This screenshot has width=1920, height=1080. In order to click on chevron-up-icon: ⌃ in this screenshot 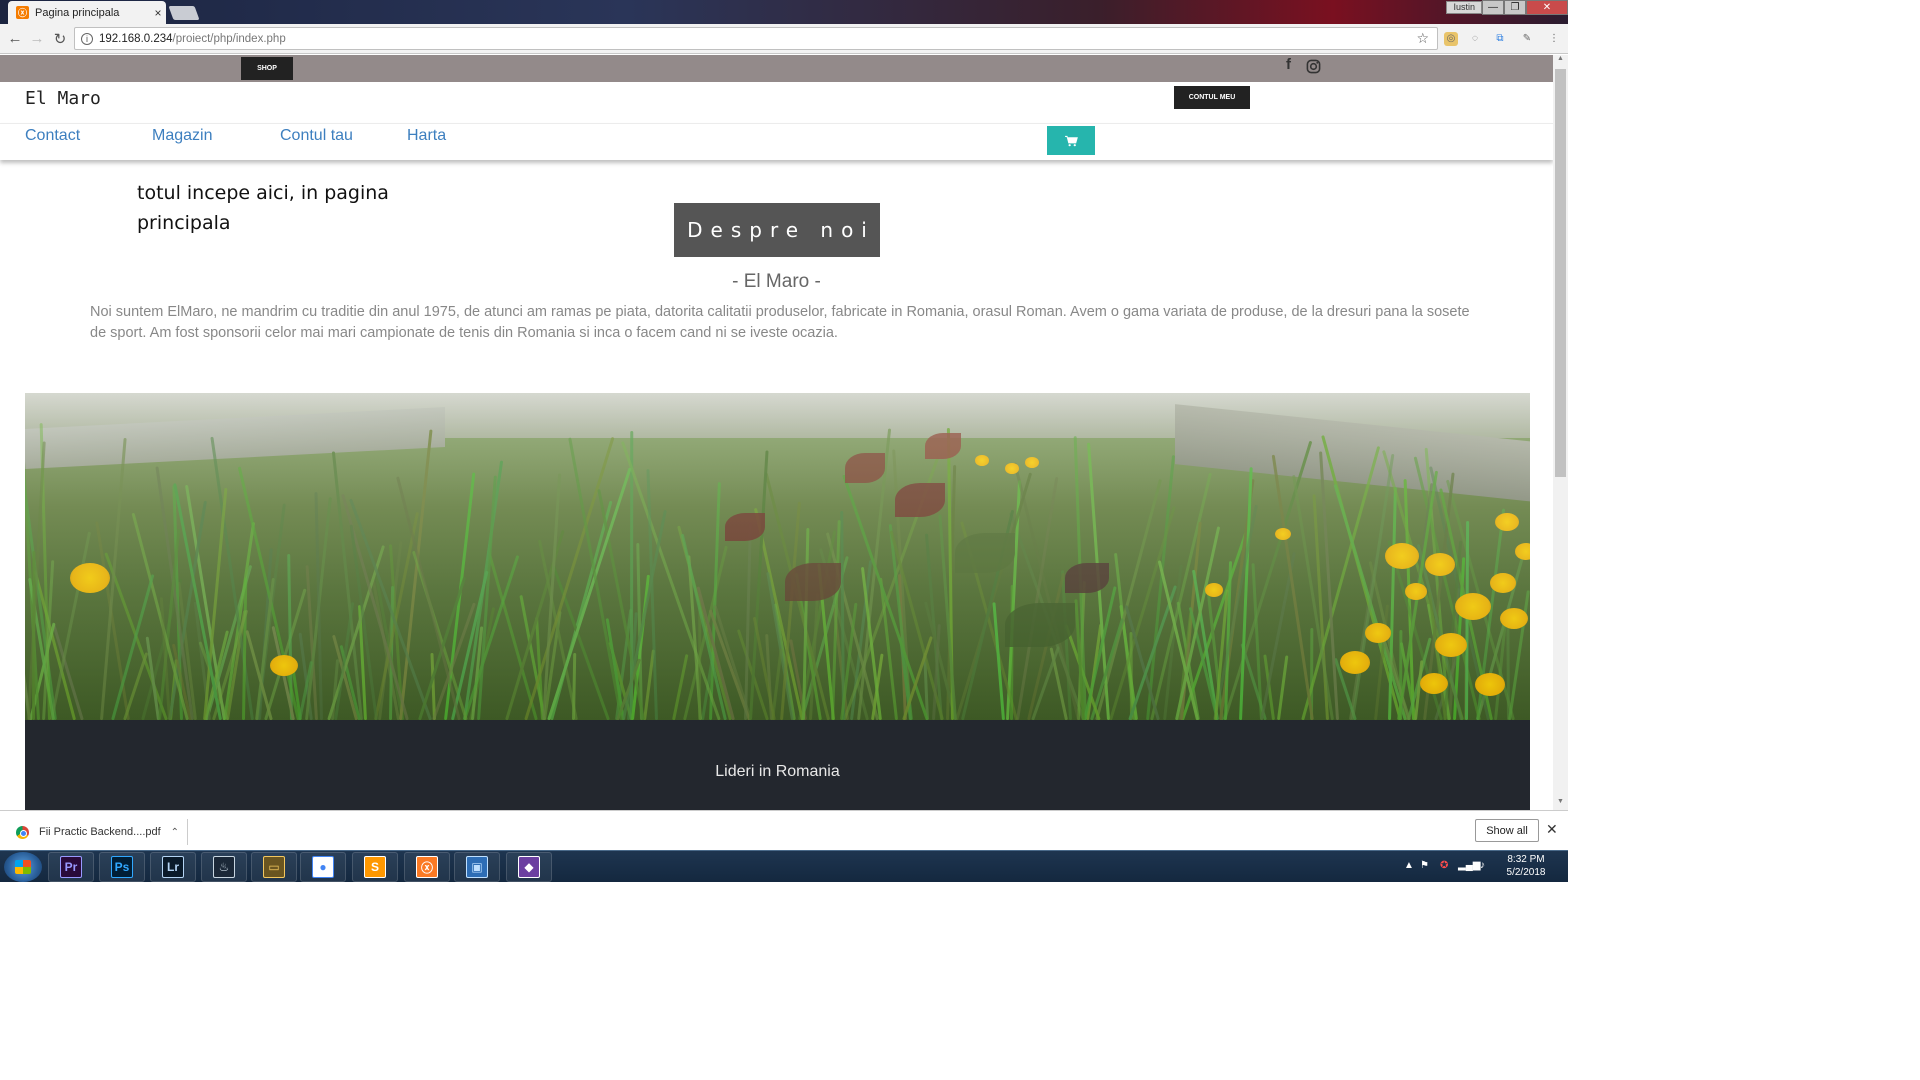, I will do `click(175, 832)`.